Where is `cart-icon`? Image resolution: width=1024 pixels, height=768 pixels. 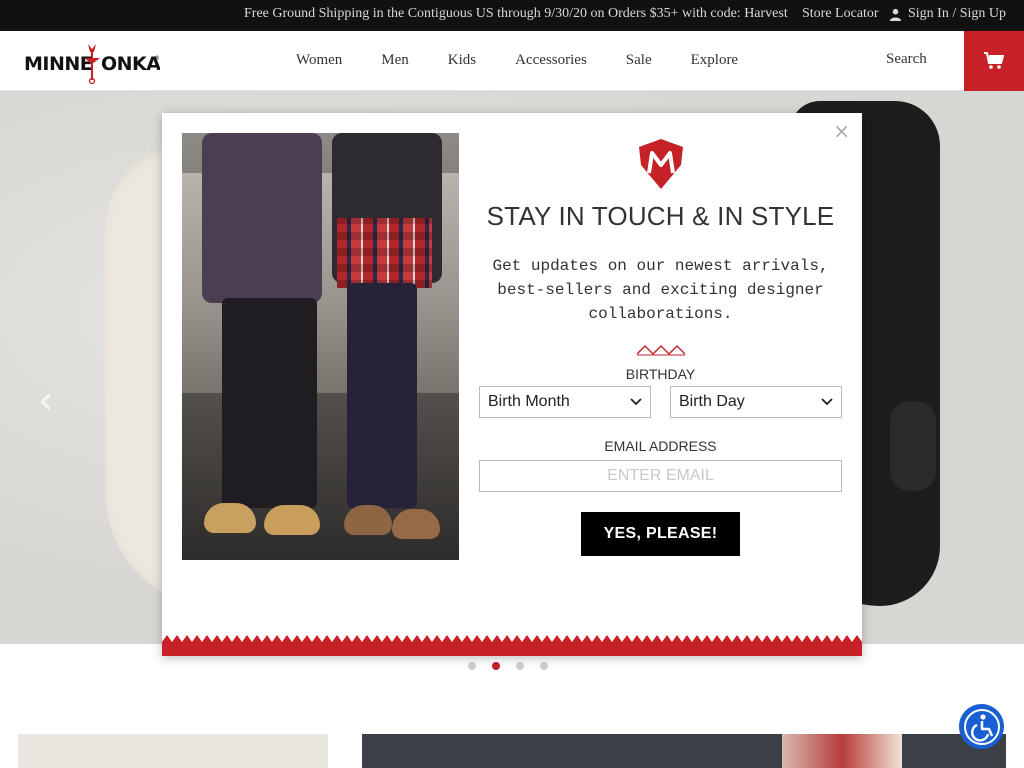 cart-icon is located at coordinates (994, 60).